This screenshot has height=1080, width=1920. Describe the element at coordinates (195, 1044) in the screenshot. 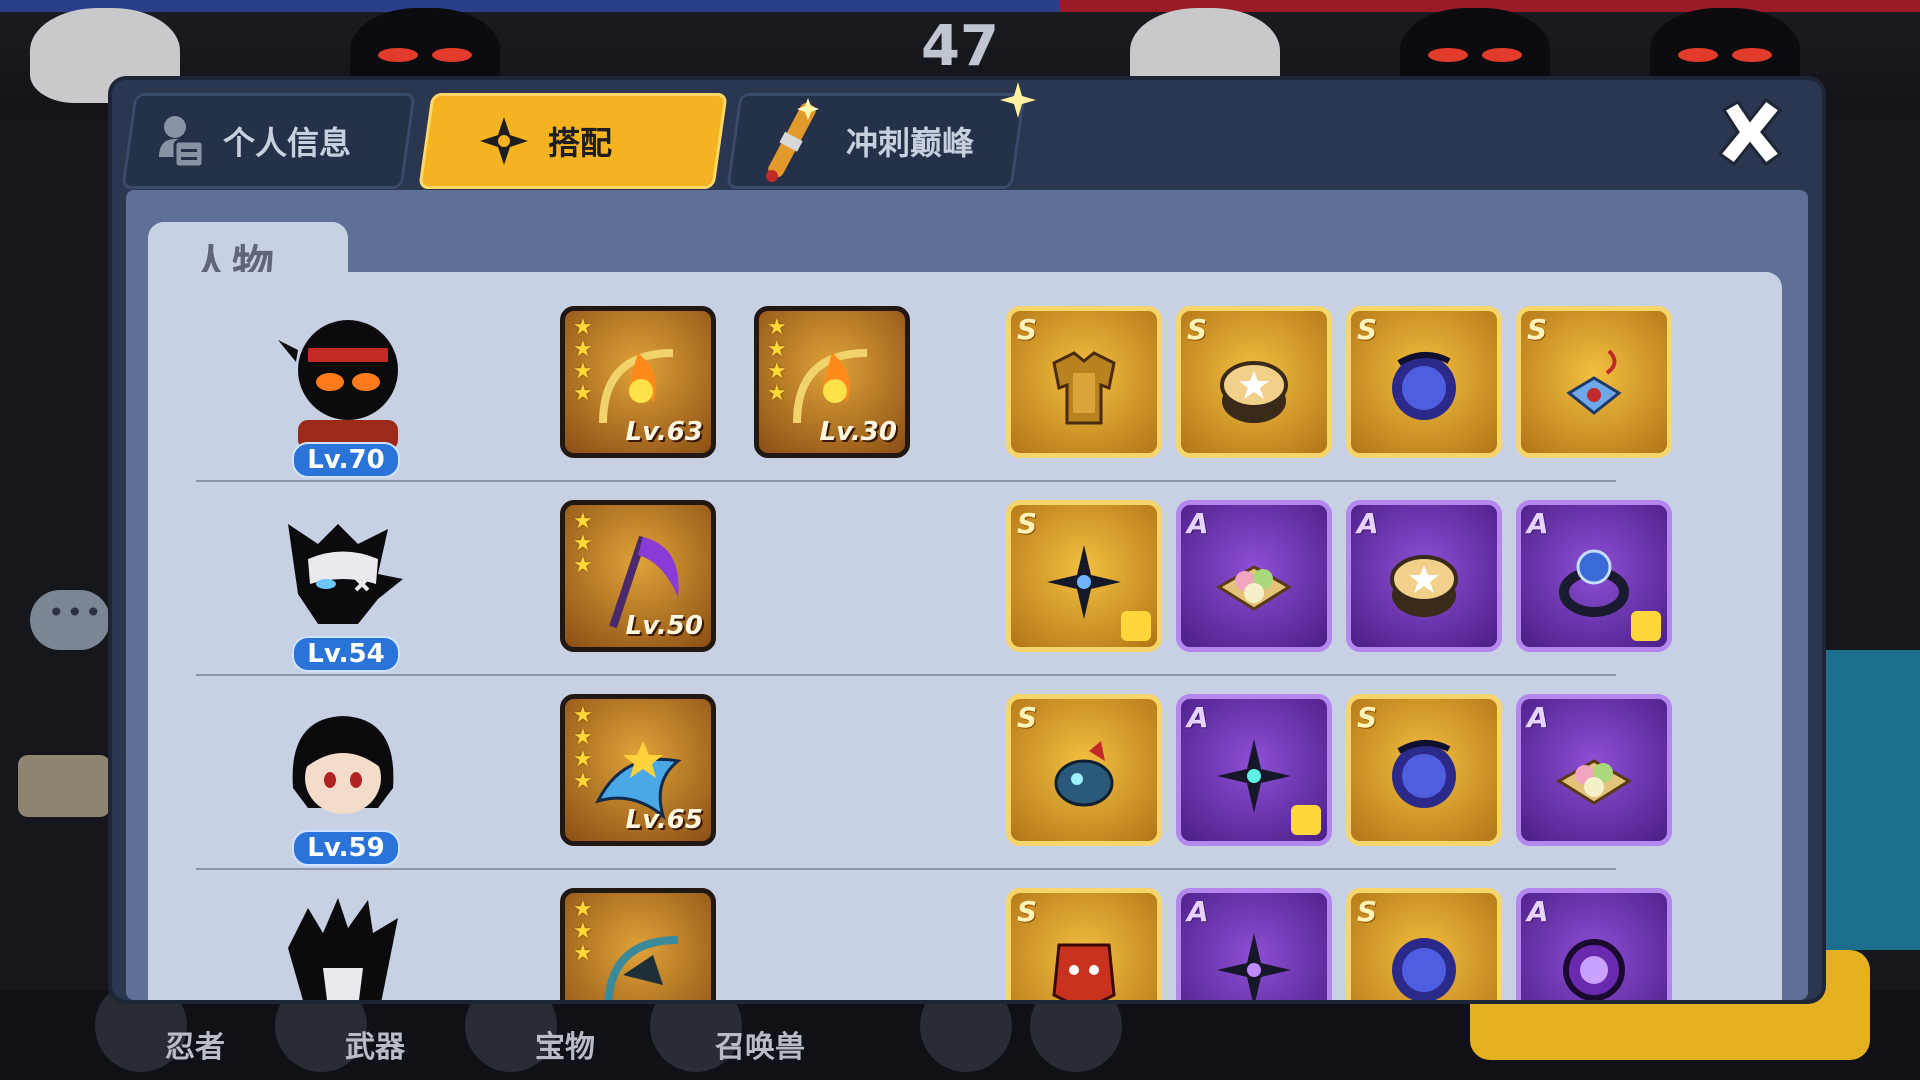

I see `nav-ninja: 忍者` at that location.